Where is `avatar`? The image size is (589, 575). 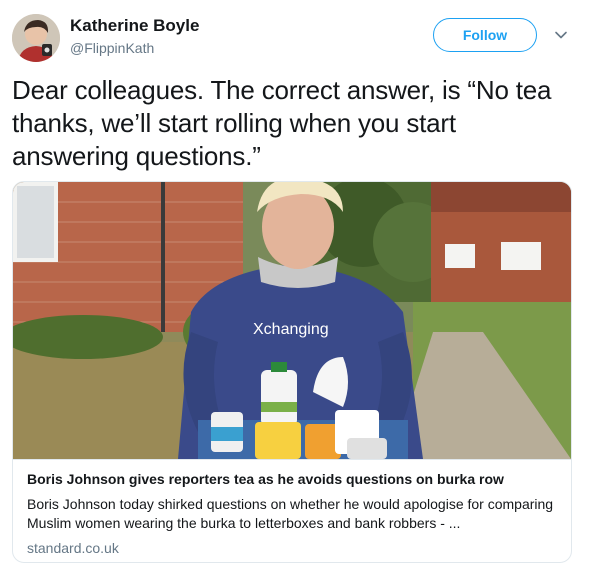 avatar is located at coordinates (36, 38).